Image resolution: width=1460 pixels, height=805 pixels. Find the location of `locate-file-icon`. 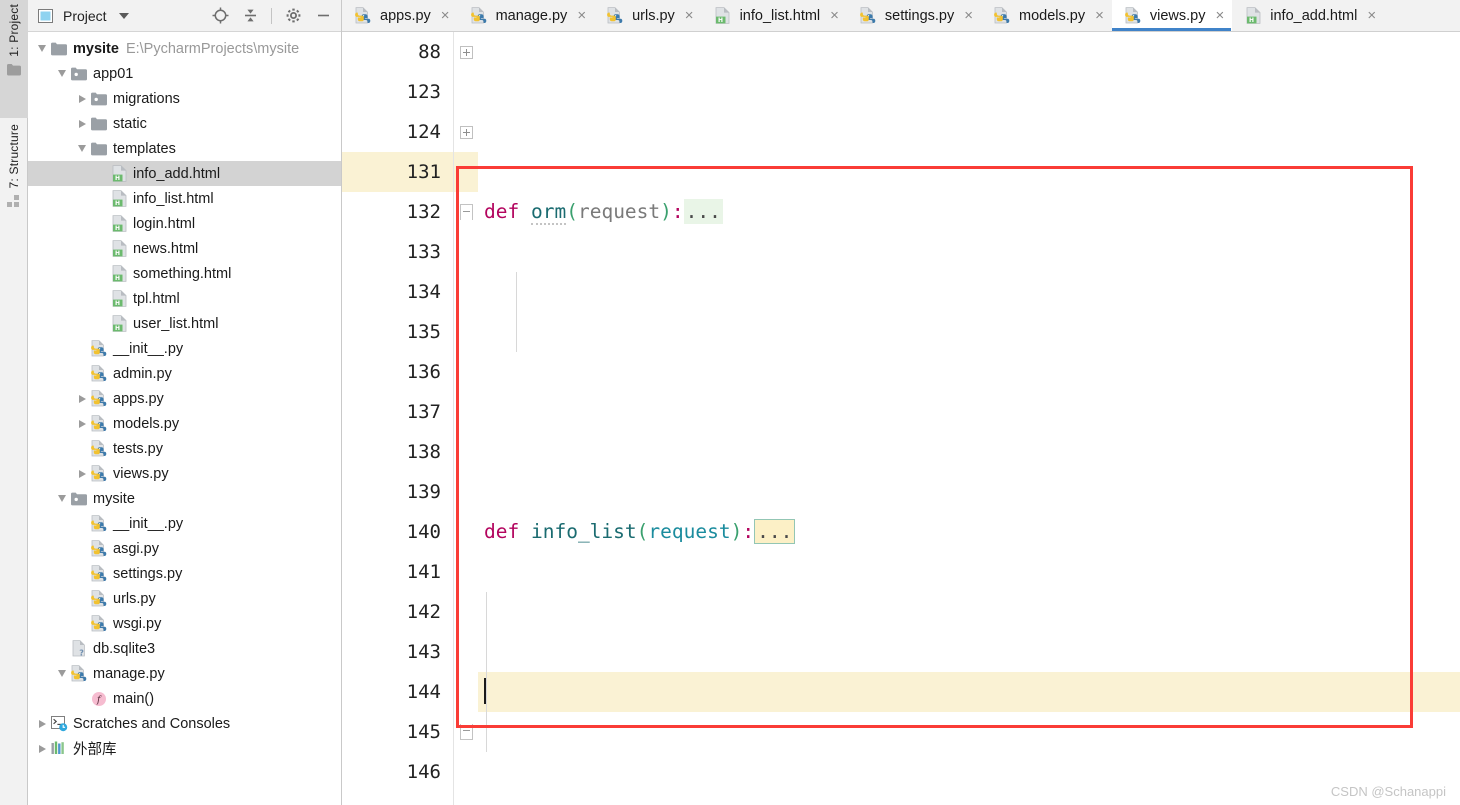

locate-file-icon is located at coordinates (220, 16).